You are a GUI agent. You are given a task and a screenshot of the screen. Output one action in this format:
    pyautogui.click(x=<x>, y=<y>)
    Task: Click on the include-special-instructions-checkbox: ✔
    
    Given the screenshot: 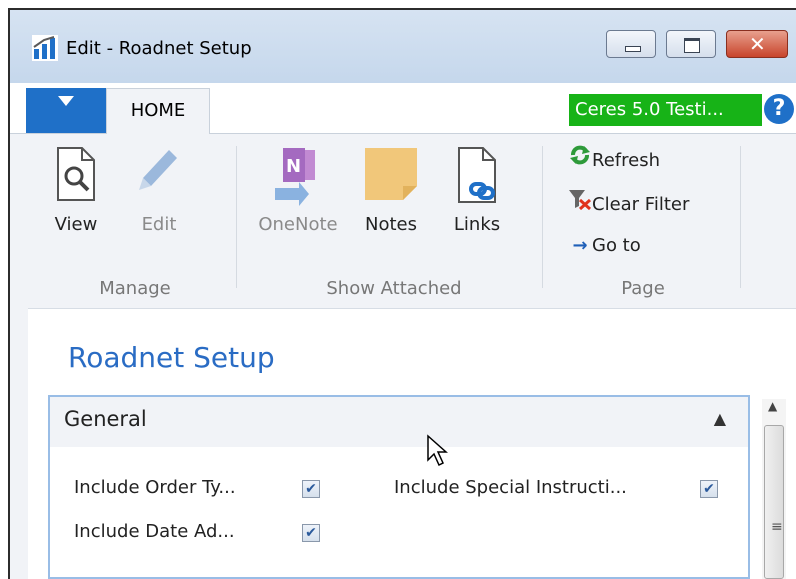 What is the action you would take?
    pyautogui.click(x=709, y=489)
    